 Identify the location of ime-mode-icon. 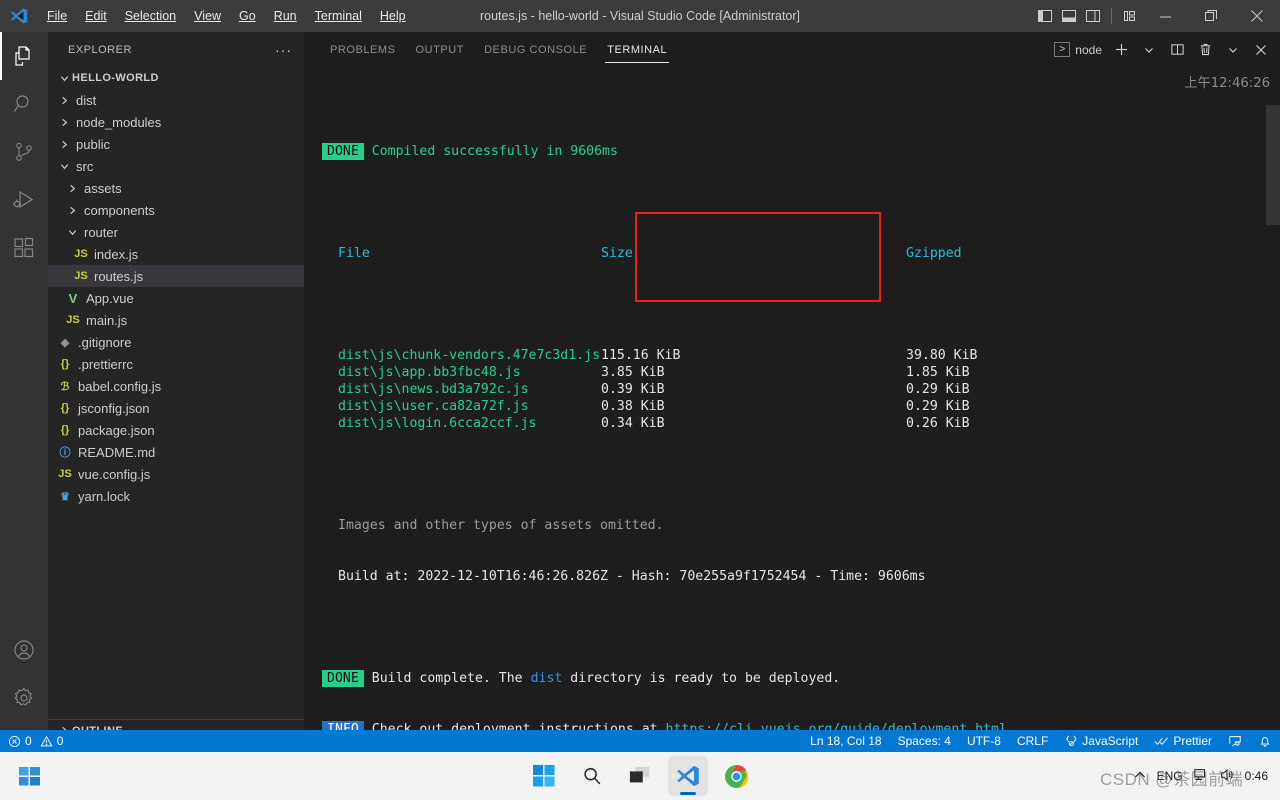
(1201, 776).